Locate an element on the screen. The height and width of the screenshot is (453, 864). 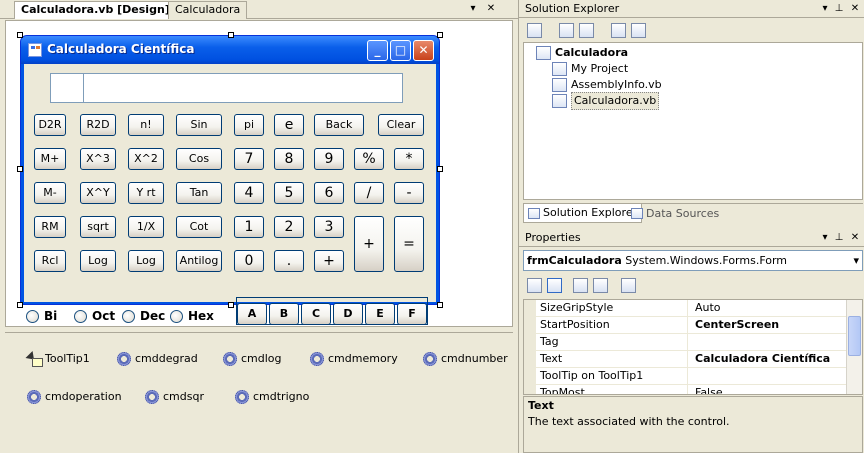
tab-calculadora-code: Calculadora is located at coordinates (208, 10).